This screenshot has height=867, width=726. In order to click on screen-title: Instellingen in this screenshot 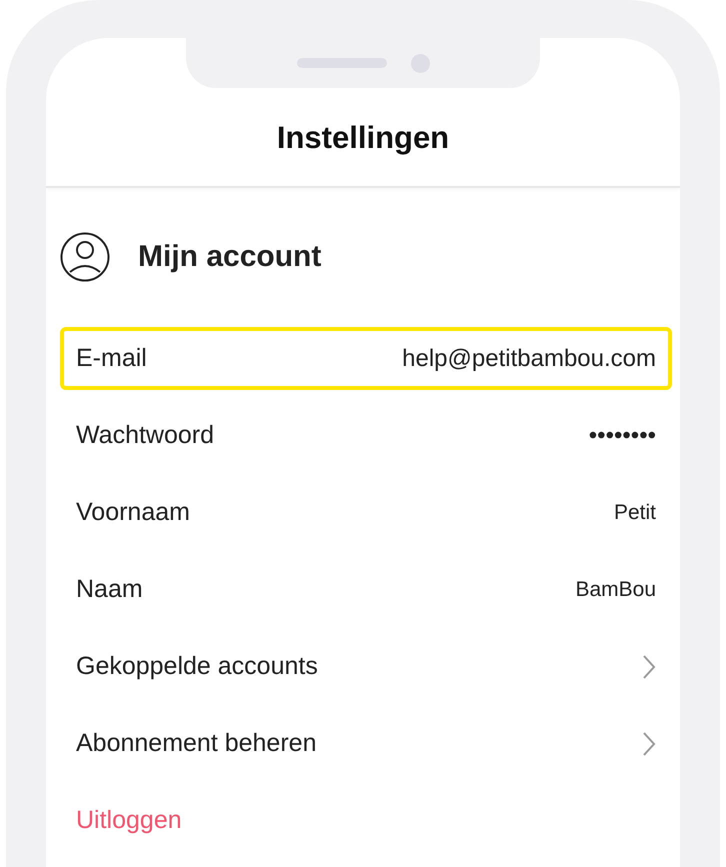, I will do `click(363, 138)`.